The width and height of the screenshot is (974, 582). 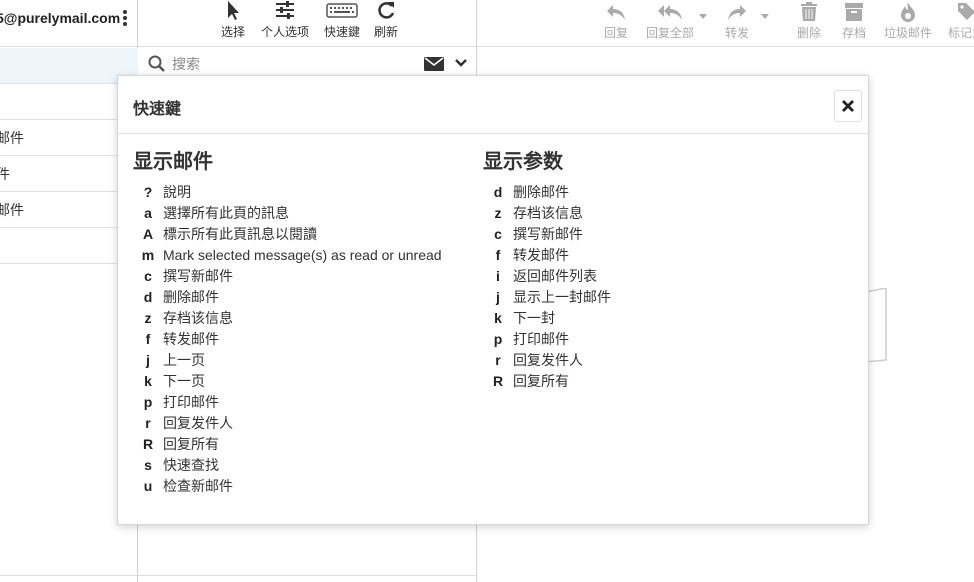 I want to click on folder-label: 邮件, so click(x=12, y=138).